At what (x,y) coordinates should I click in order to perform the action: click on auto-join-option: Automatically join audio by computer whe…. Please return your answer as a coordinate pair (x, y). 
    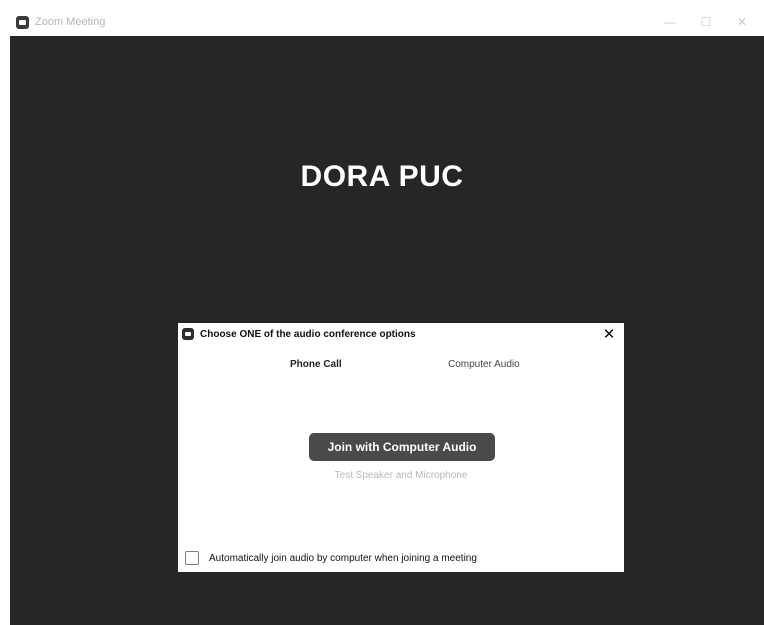
    Looking at the image, I should click on (331, 558).